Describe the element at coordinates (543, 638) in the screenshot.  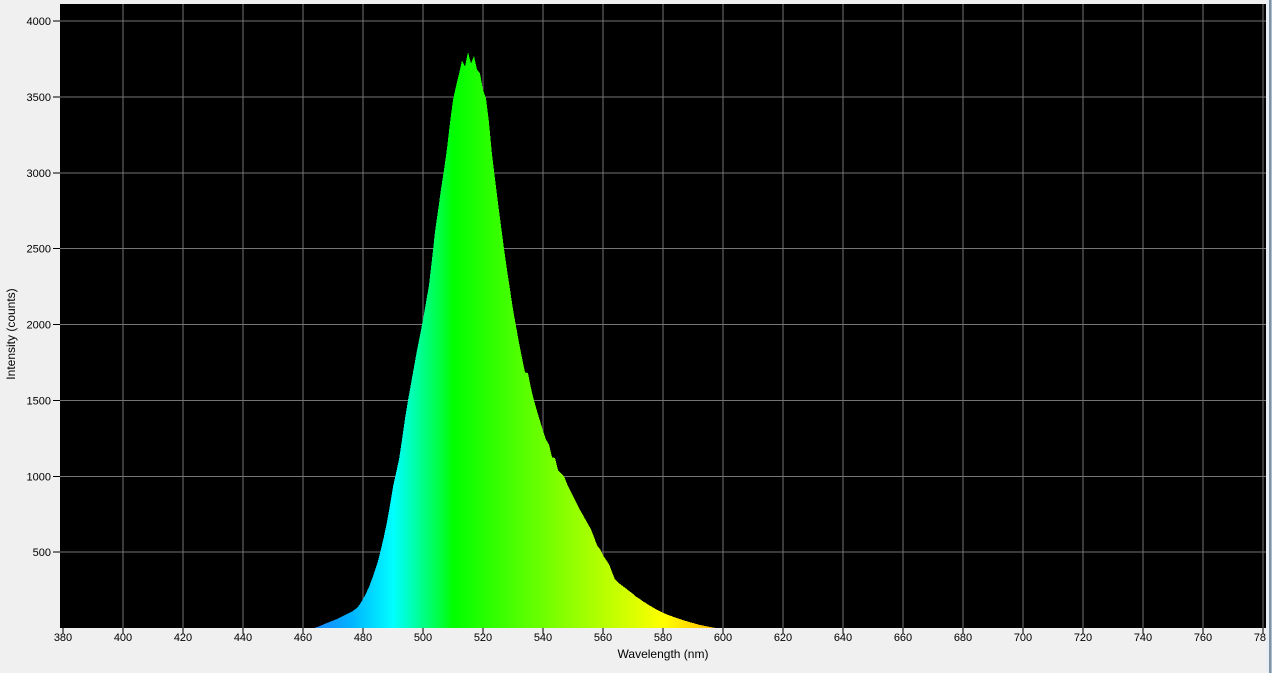
I see `x-tick-label: 540` at that location.